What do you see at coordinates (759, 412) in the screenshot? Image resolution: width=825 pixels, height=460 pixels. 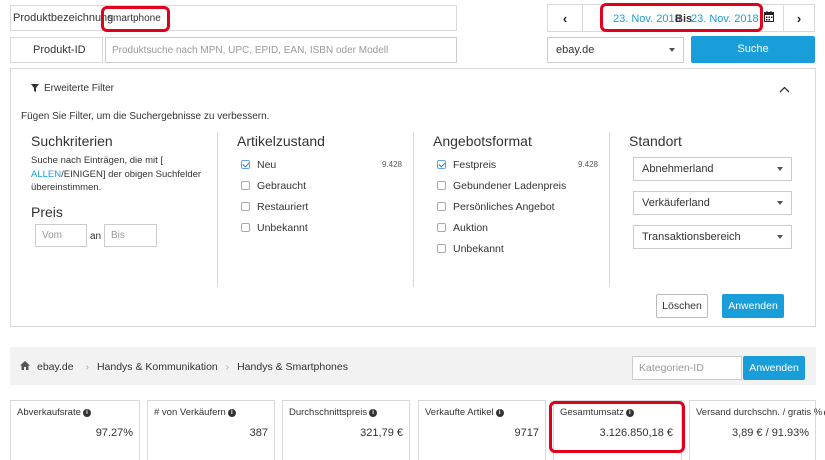 I see `stat-label-text: Versand durchschn. / gratis %` at bounding box center [759, 412].